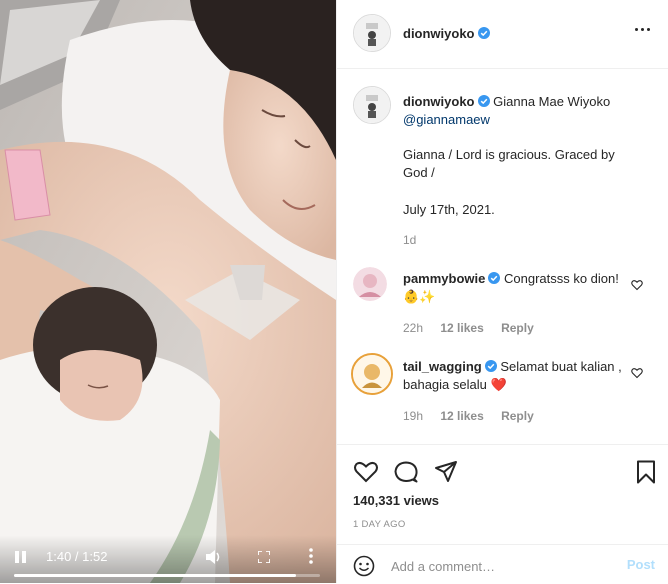 The height and width of the screenshot is (584, 668). I want to click on video-more-options-icon, so click(311, 556).